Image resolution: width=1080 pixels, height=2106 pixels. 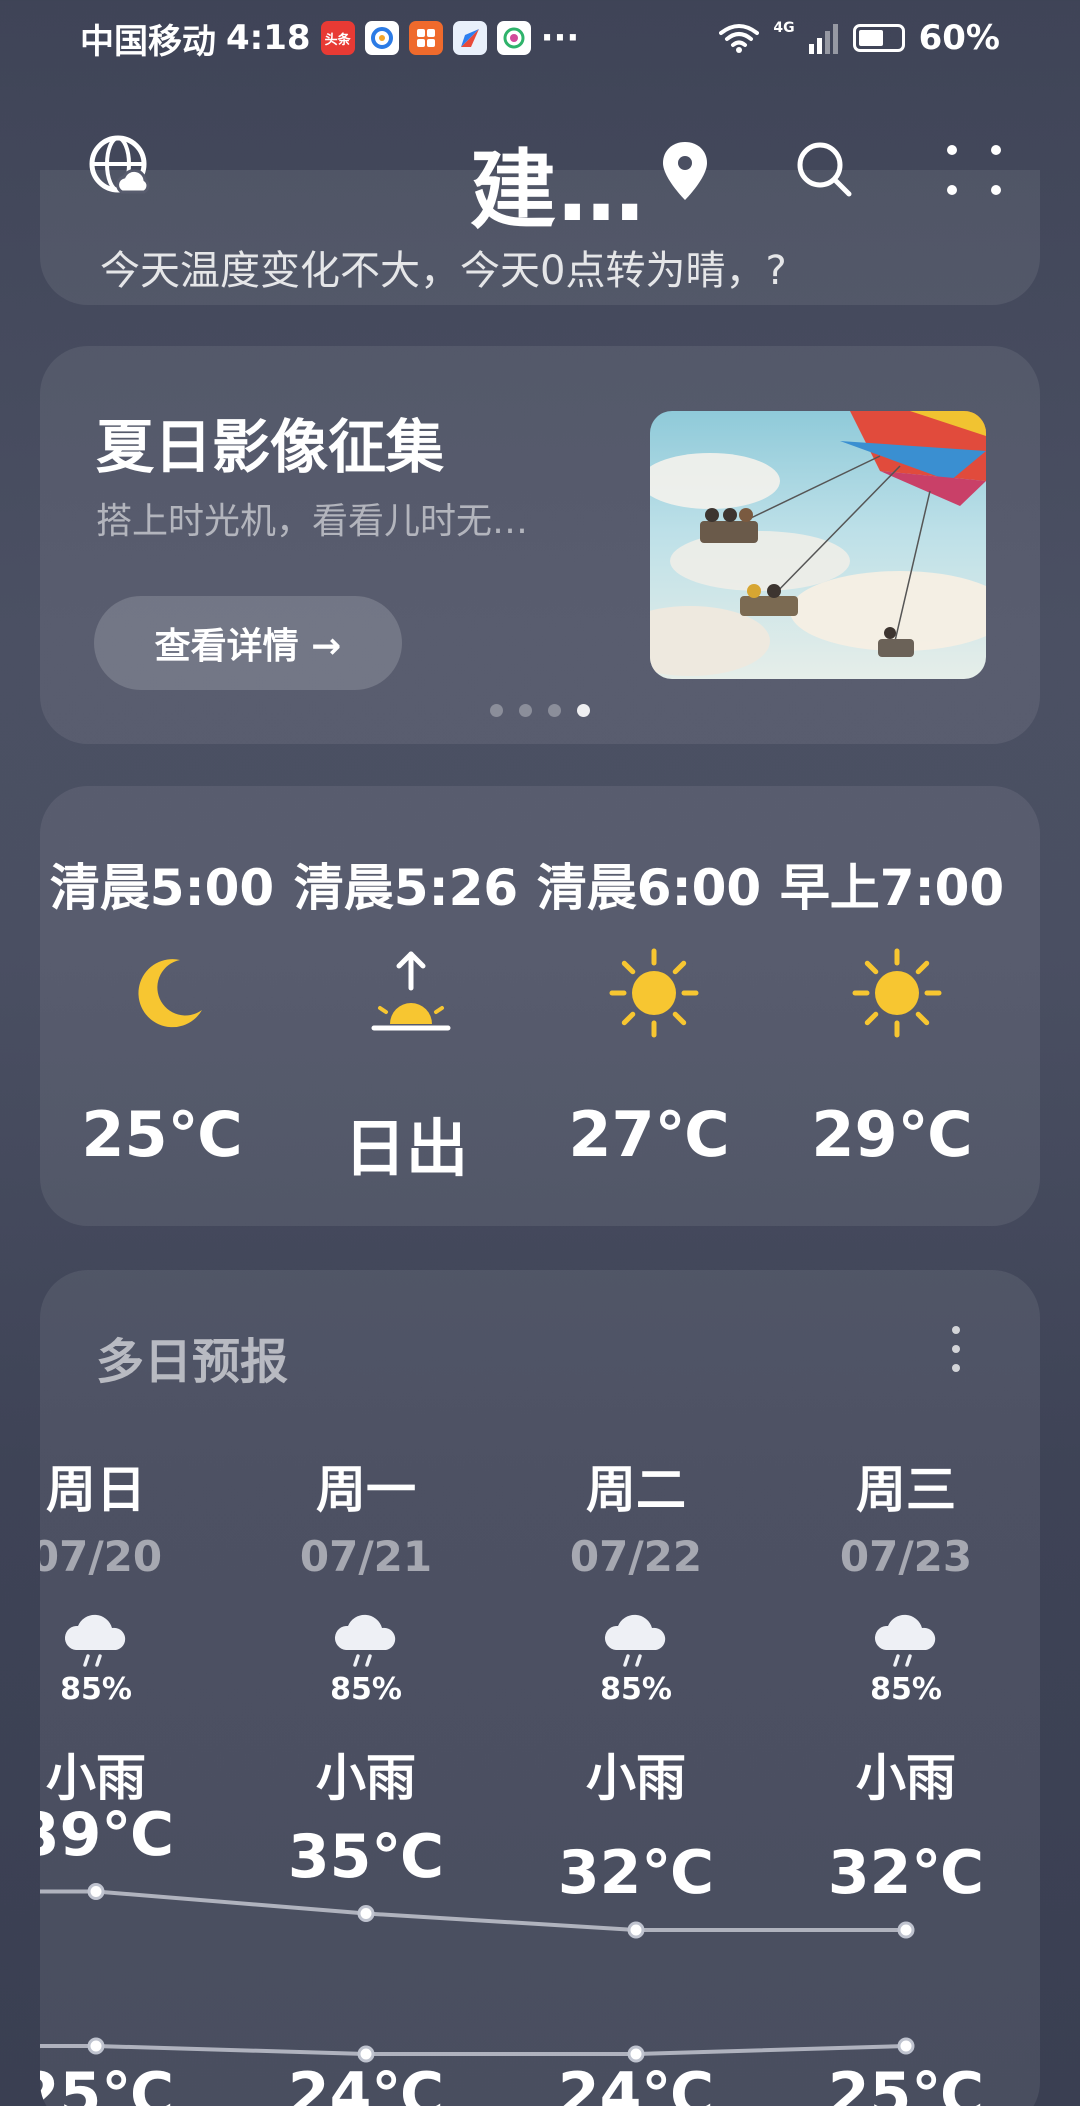 What do you see at coordinates (162, 1134) in the screenshot?
I see `hour-temperature: 25℃` at bounding box center [162, 1134].